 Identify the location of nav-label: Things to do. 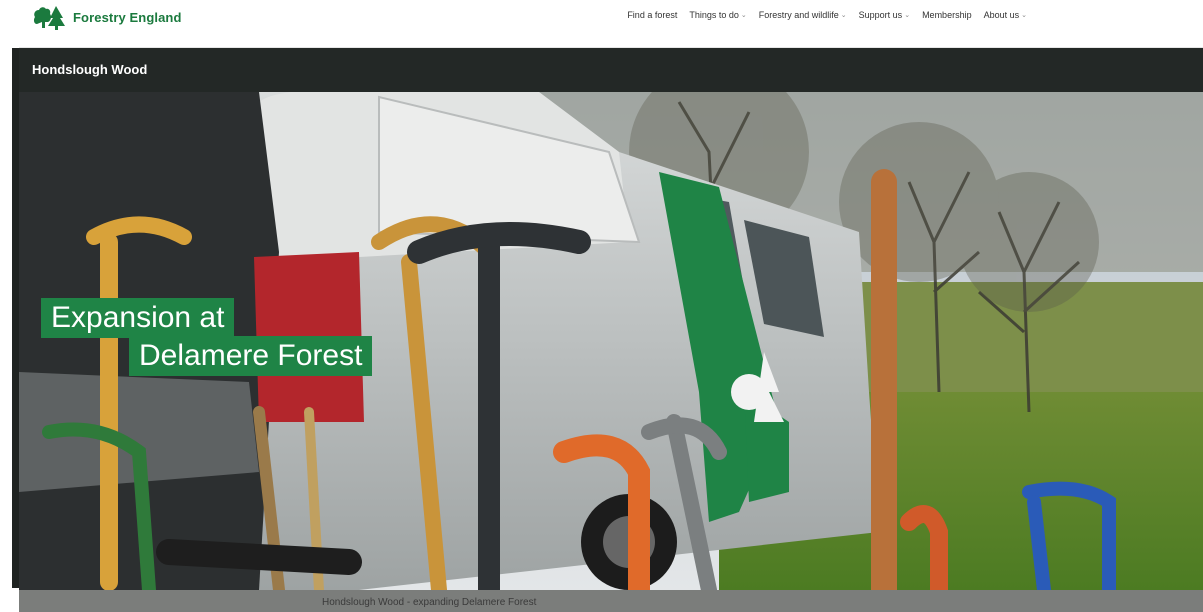
(714, 15).